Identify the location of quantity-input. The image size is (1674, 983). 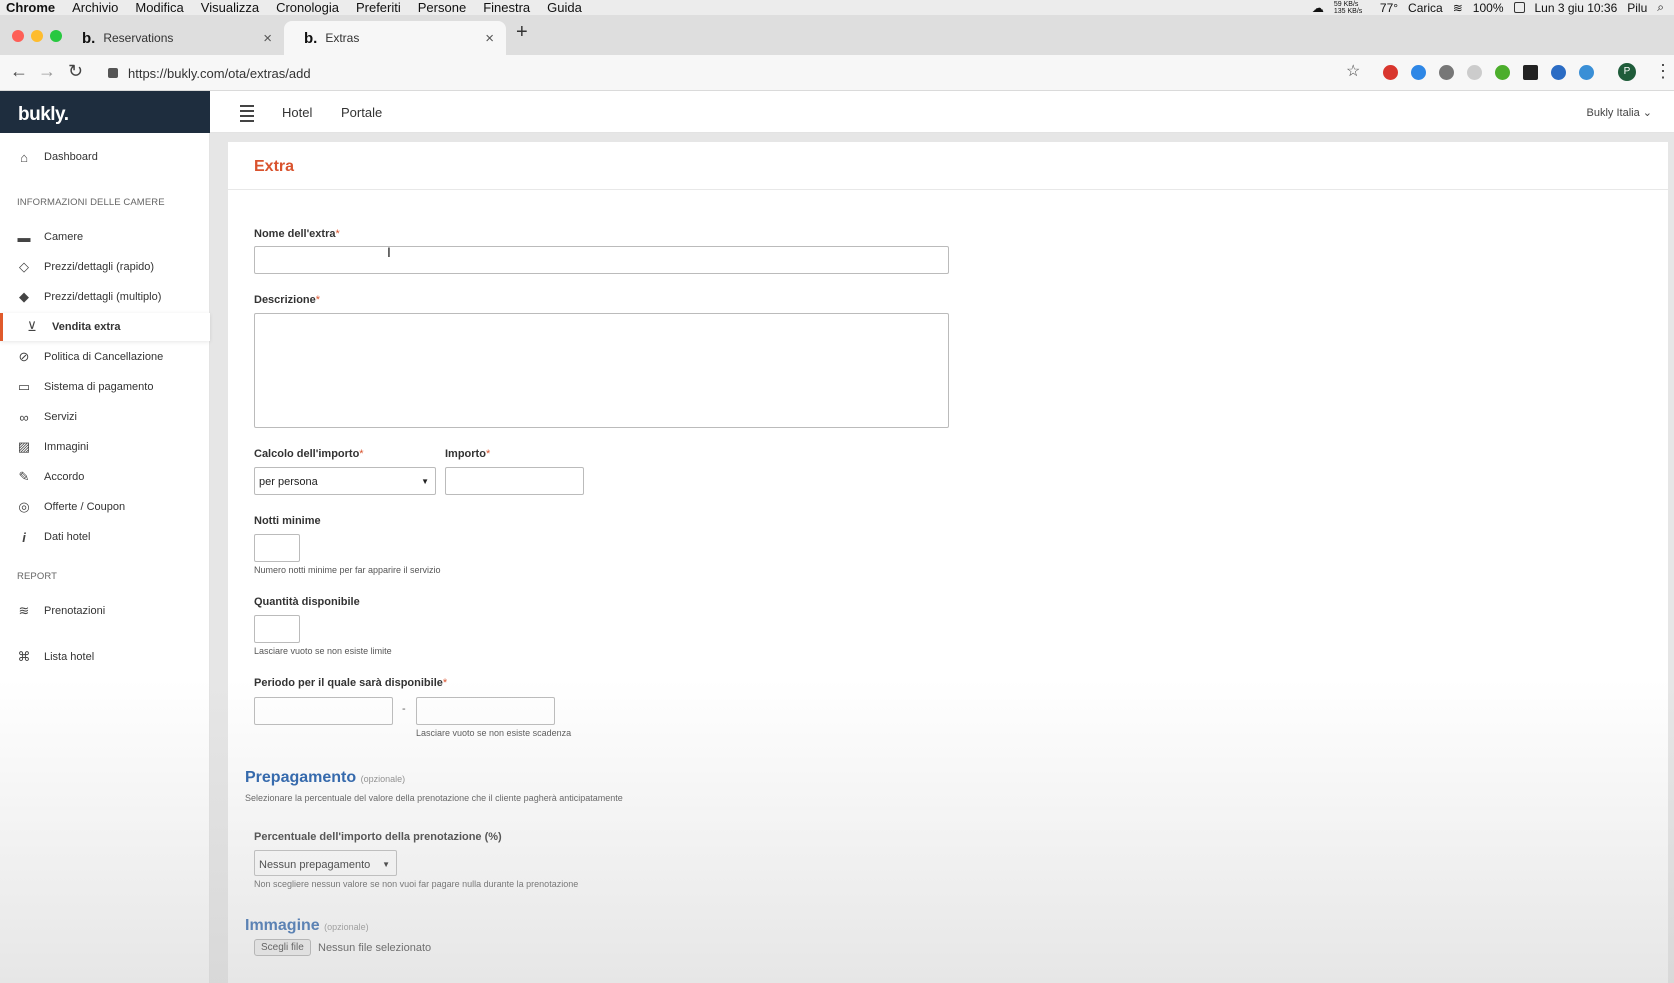
(277, 629).